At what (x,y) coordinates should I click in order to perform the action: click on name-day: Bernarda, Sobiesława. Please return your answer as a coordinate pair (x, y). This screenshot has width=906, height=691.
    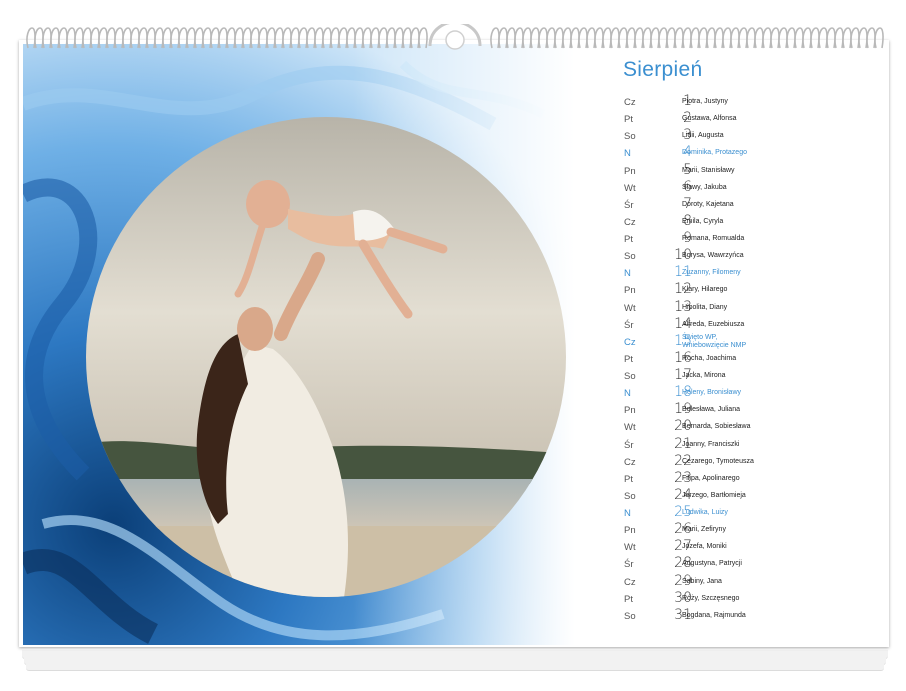
    Looking at the image, I should click on (716, 427).